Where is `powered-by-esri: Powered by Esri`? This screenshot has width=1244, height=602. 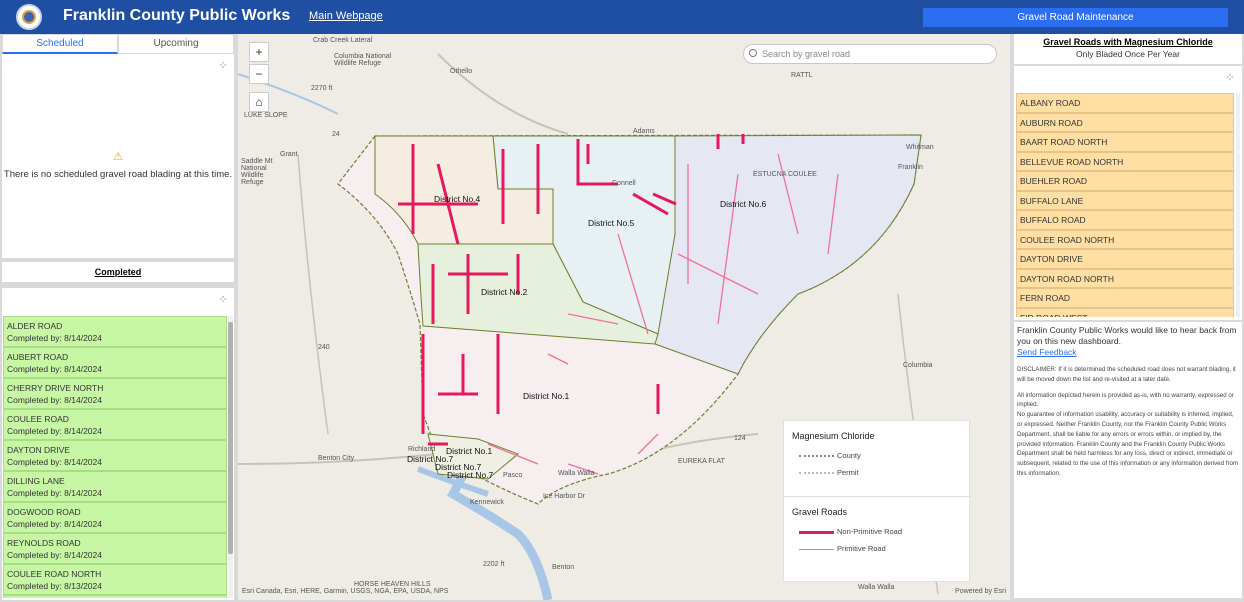 powered-by-esri: Powered by Esri is located at coordinates (980, 591).